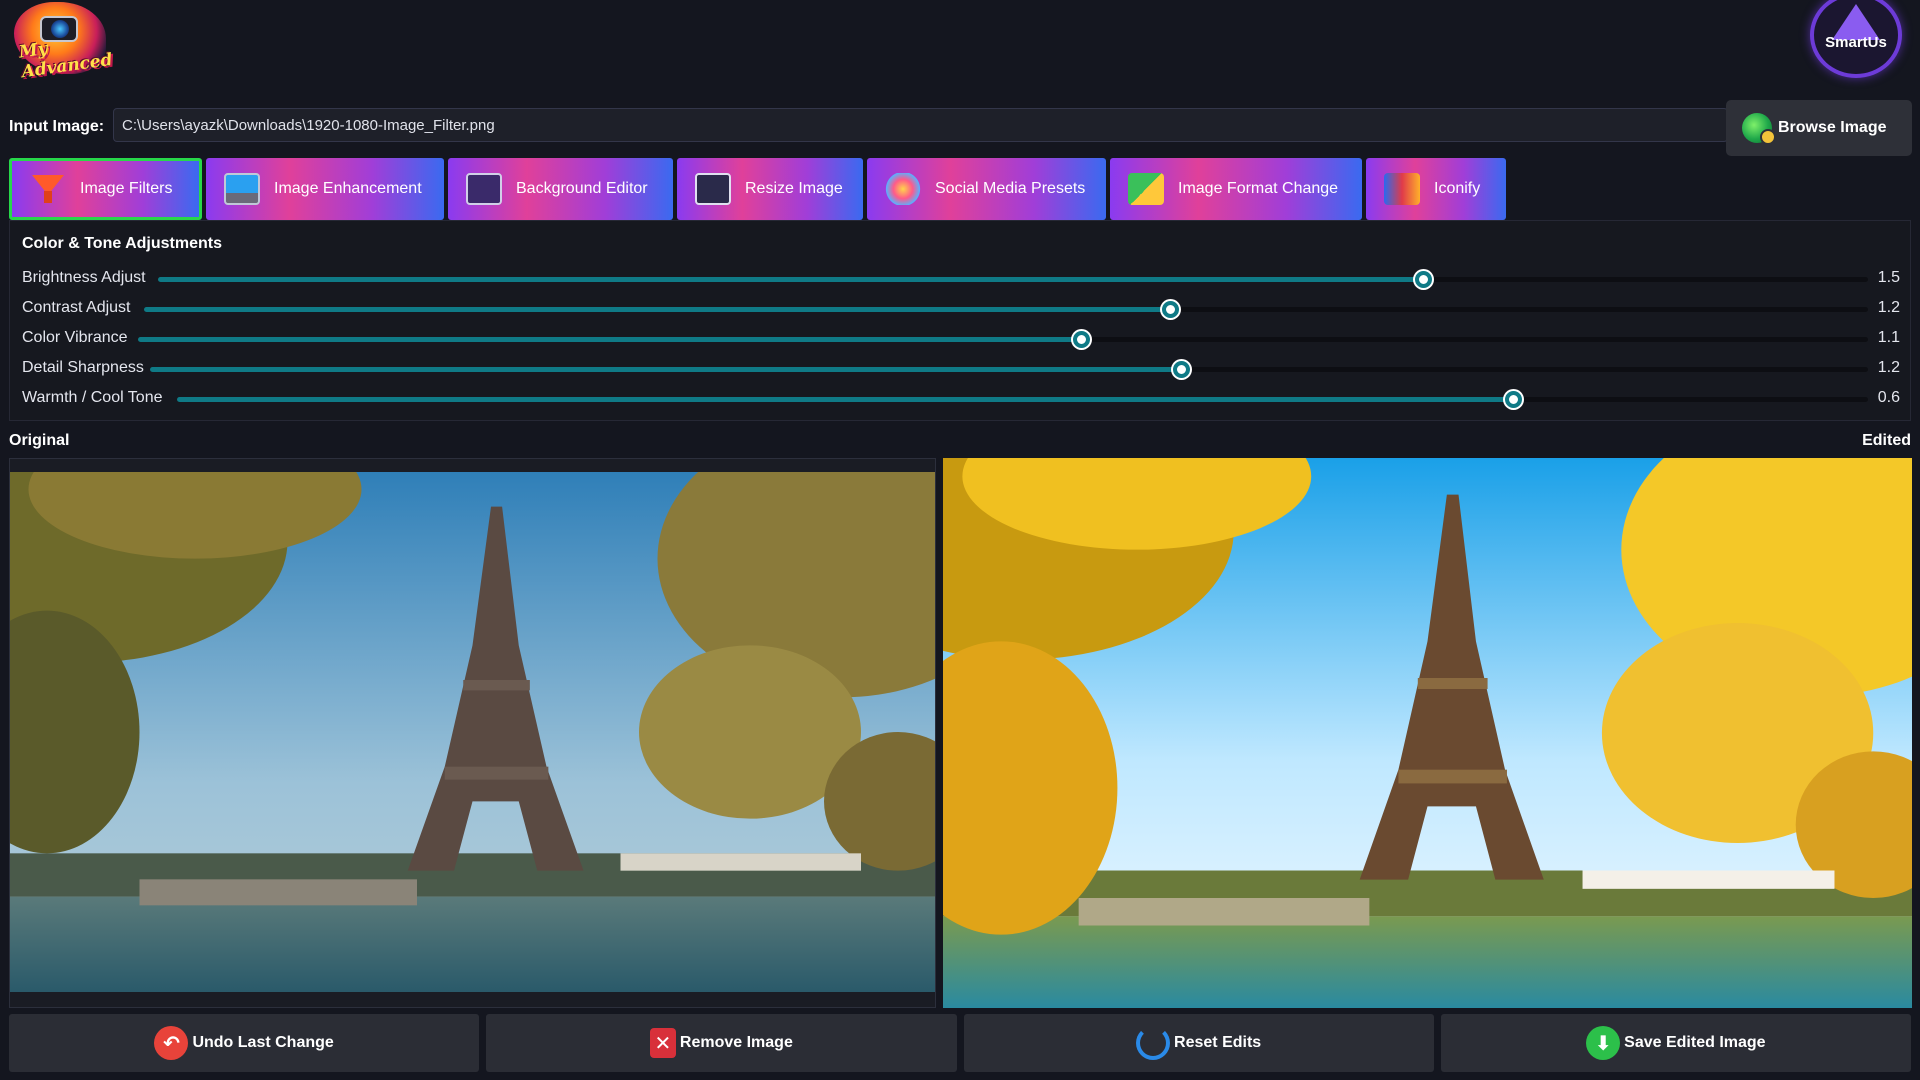  I want to click on tab-label: Image Filters, so click(126, 188).